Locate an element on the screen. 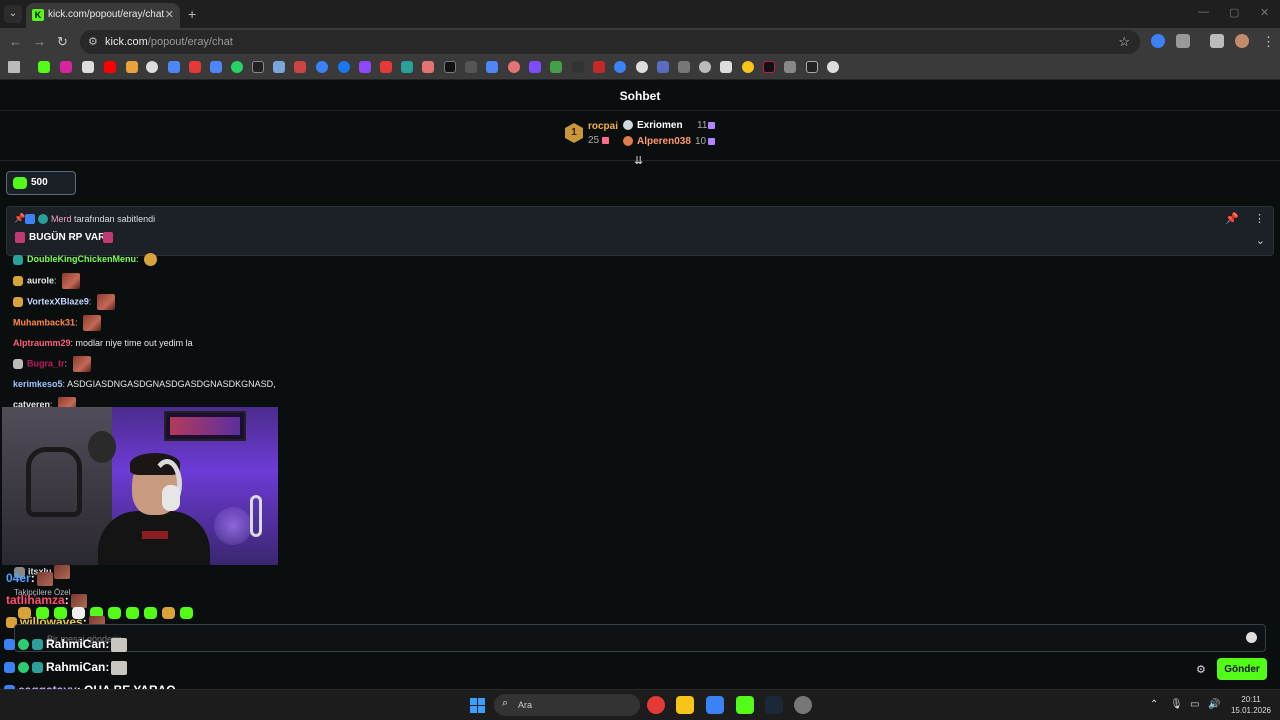 This screenshot has height=720, width=1280. chat-settings-gear-icon: ⚙ is located at coordinates (1201, 669).